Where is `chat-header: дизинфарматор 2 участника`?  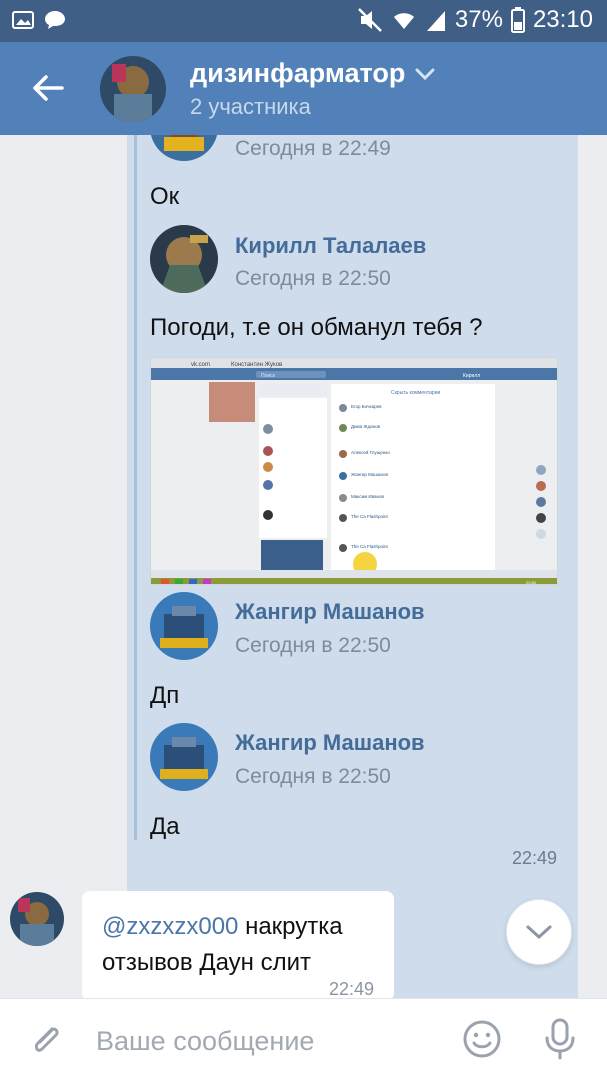
chat-header: дизинфарматор 2 участника is located at coordinates (303, 88).